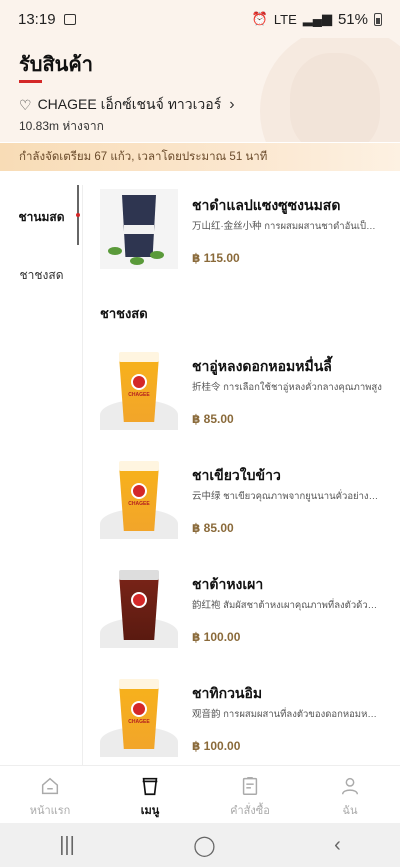 This screenshot has width=400, height=867. I want to click on battery-percent: 51%, so click(352, 19).